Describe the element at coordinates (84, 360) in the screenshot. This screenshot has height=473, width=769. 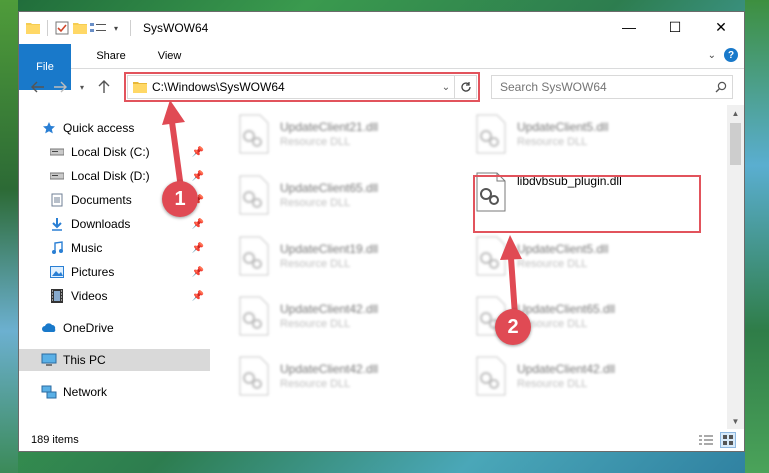
I see `sidebar-item-label: This PC` at that location.